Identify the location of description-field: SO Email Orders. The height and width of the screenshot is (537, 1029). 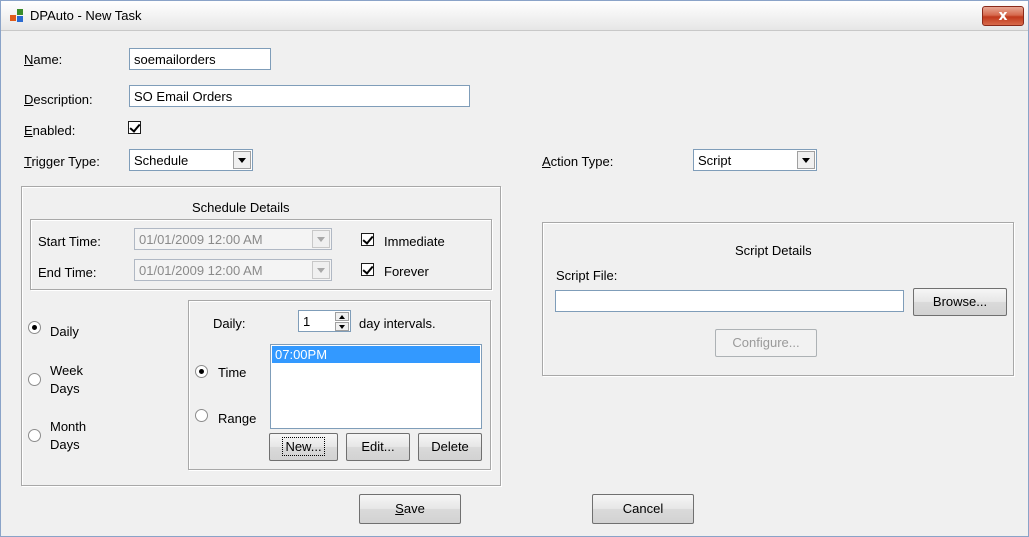
(299, 96).